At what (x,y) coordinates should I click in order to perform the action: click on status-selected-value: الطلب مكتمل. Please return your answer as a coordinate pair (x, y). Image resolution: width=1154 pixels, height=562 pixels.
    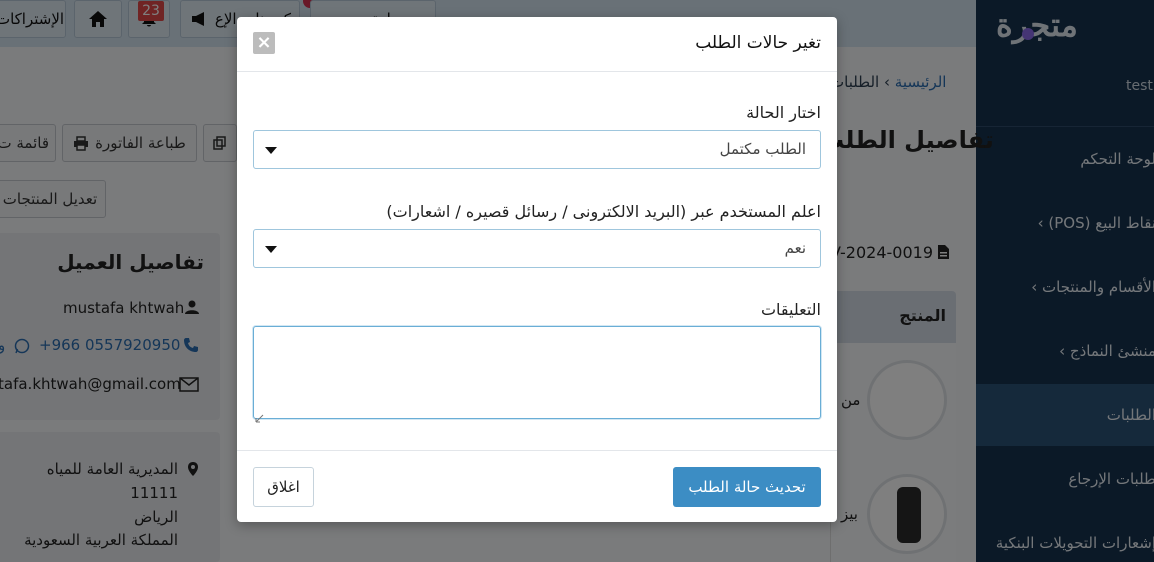
    Looking at the image, I should click on (762, 149).